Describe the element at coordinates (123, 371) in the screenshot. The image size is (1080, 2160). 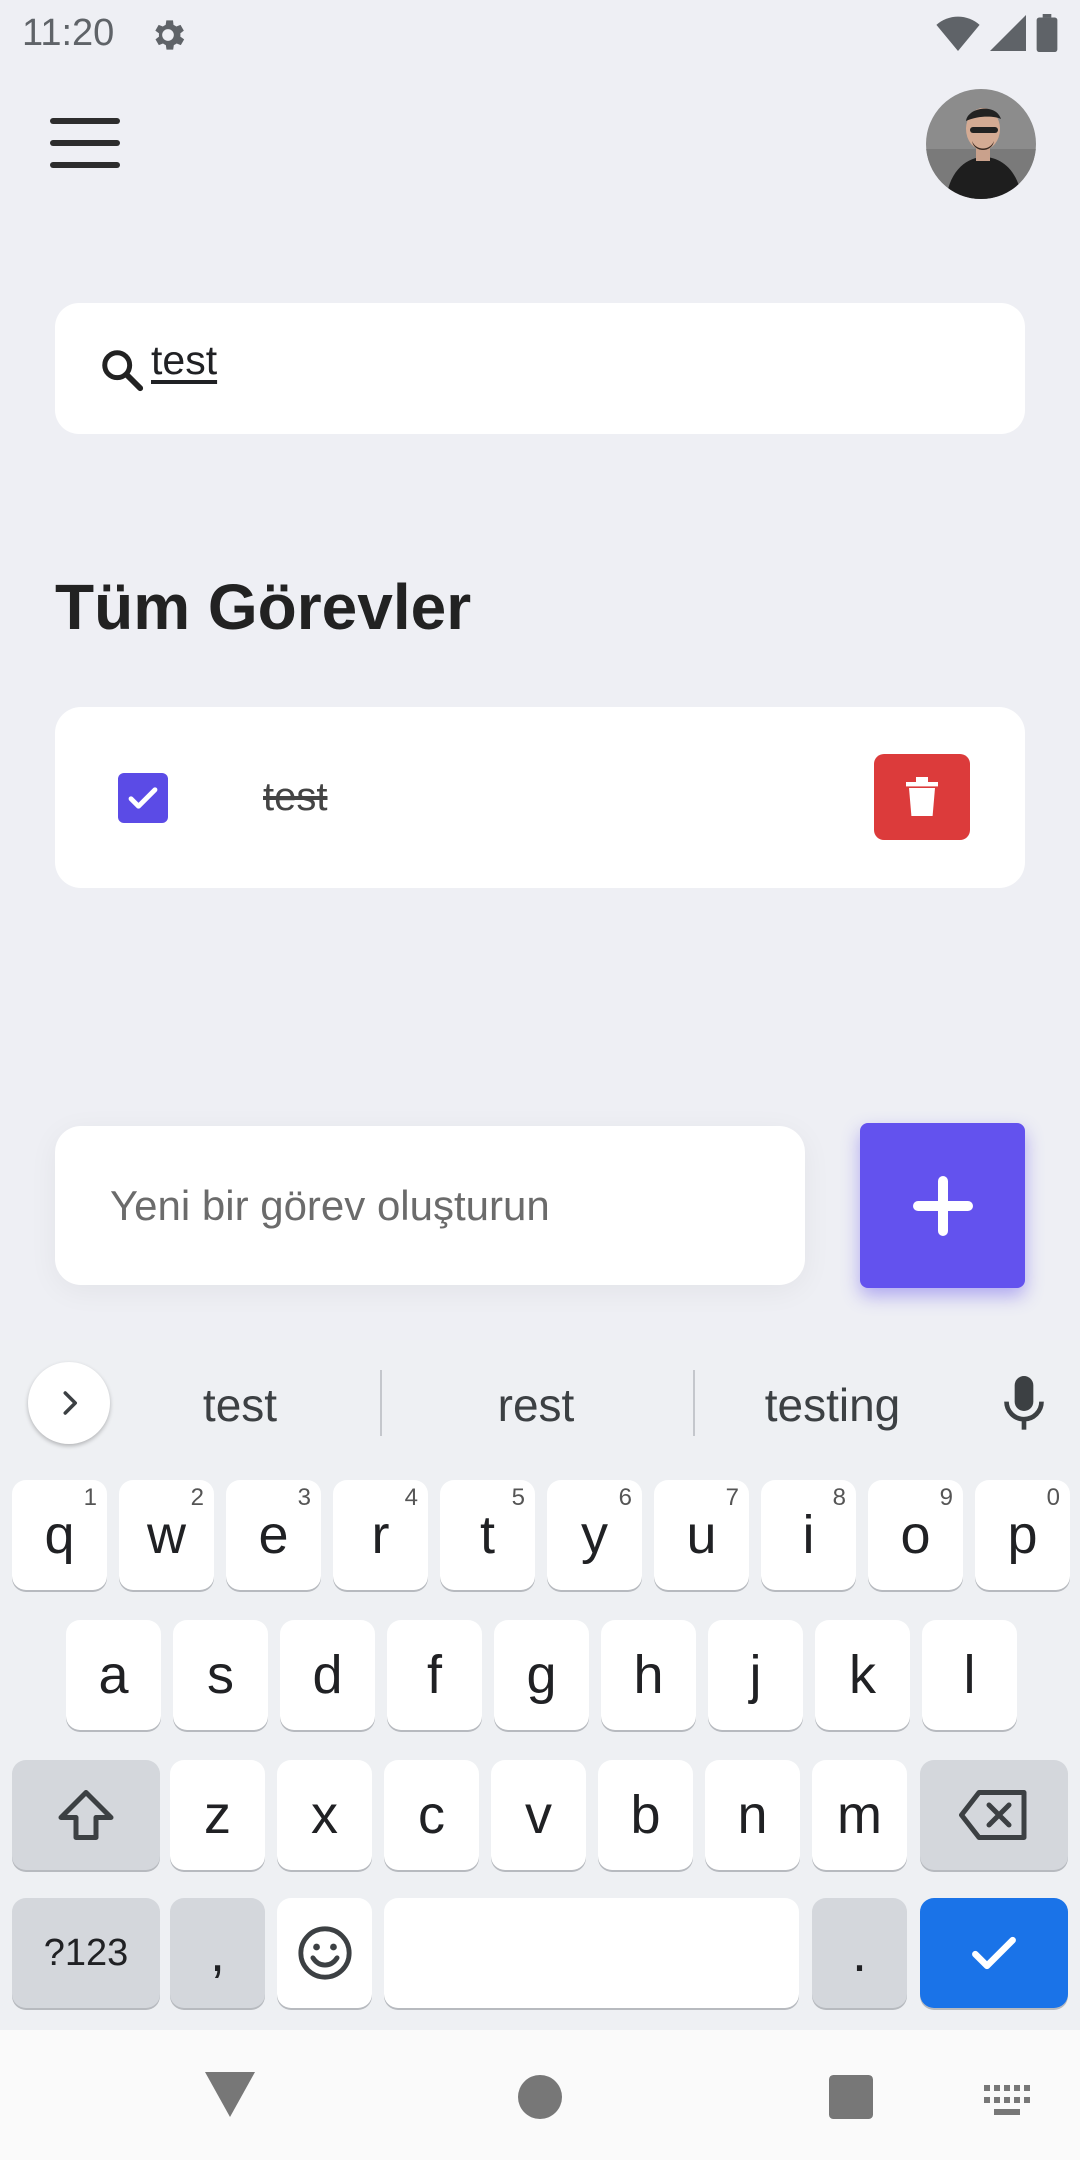
I see `search-icon` at that location.